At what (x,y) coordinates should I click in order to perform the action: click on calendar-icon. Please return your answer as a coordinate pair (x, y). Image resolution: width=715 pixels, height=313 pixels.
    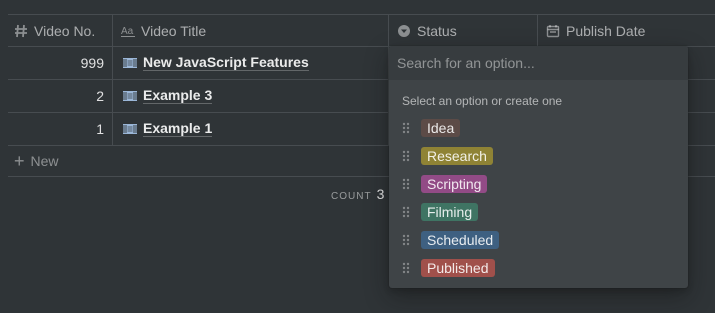
    Looking at the image, I should click on (553, 31).